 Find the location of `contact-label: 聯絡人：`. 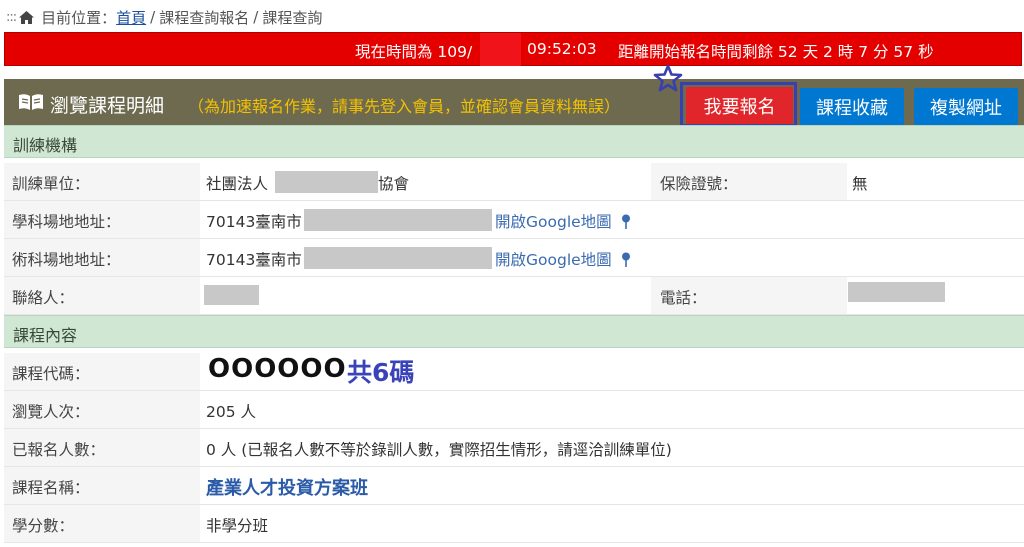

contact-label: 聯絡人： is located at coordinates (43, 298).